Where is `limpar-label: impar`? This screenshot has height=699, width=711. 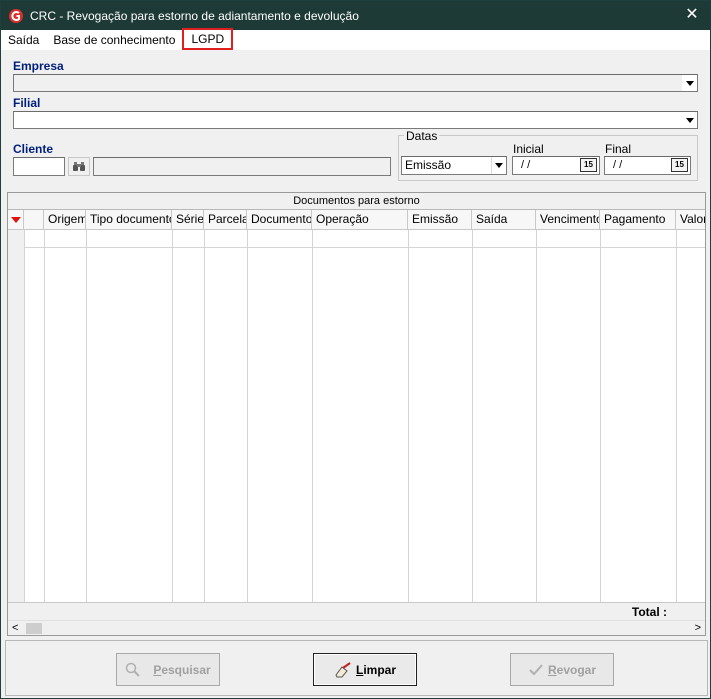
limpar-label: impar is located at coordinates (380, 669).